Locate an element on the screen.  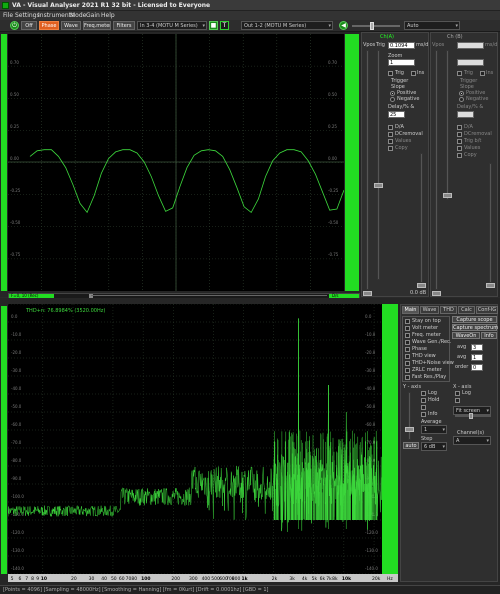
tab-thd: THD is located at coordinates (448, 310).